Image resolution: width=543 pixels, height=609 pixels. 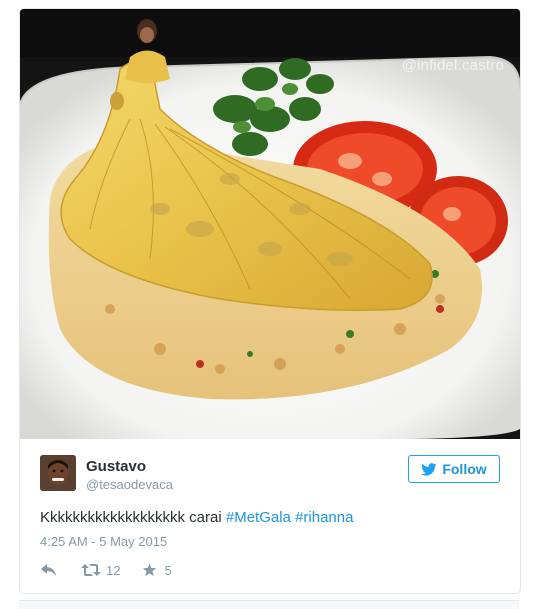 I want to click on tweet-header: Gustavo @tesaodevaca Follow, so click(x=270, y=475).